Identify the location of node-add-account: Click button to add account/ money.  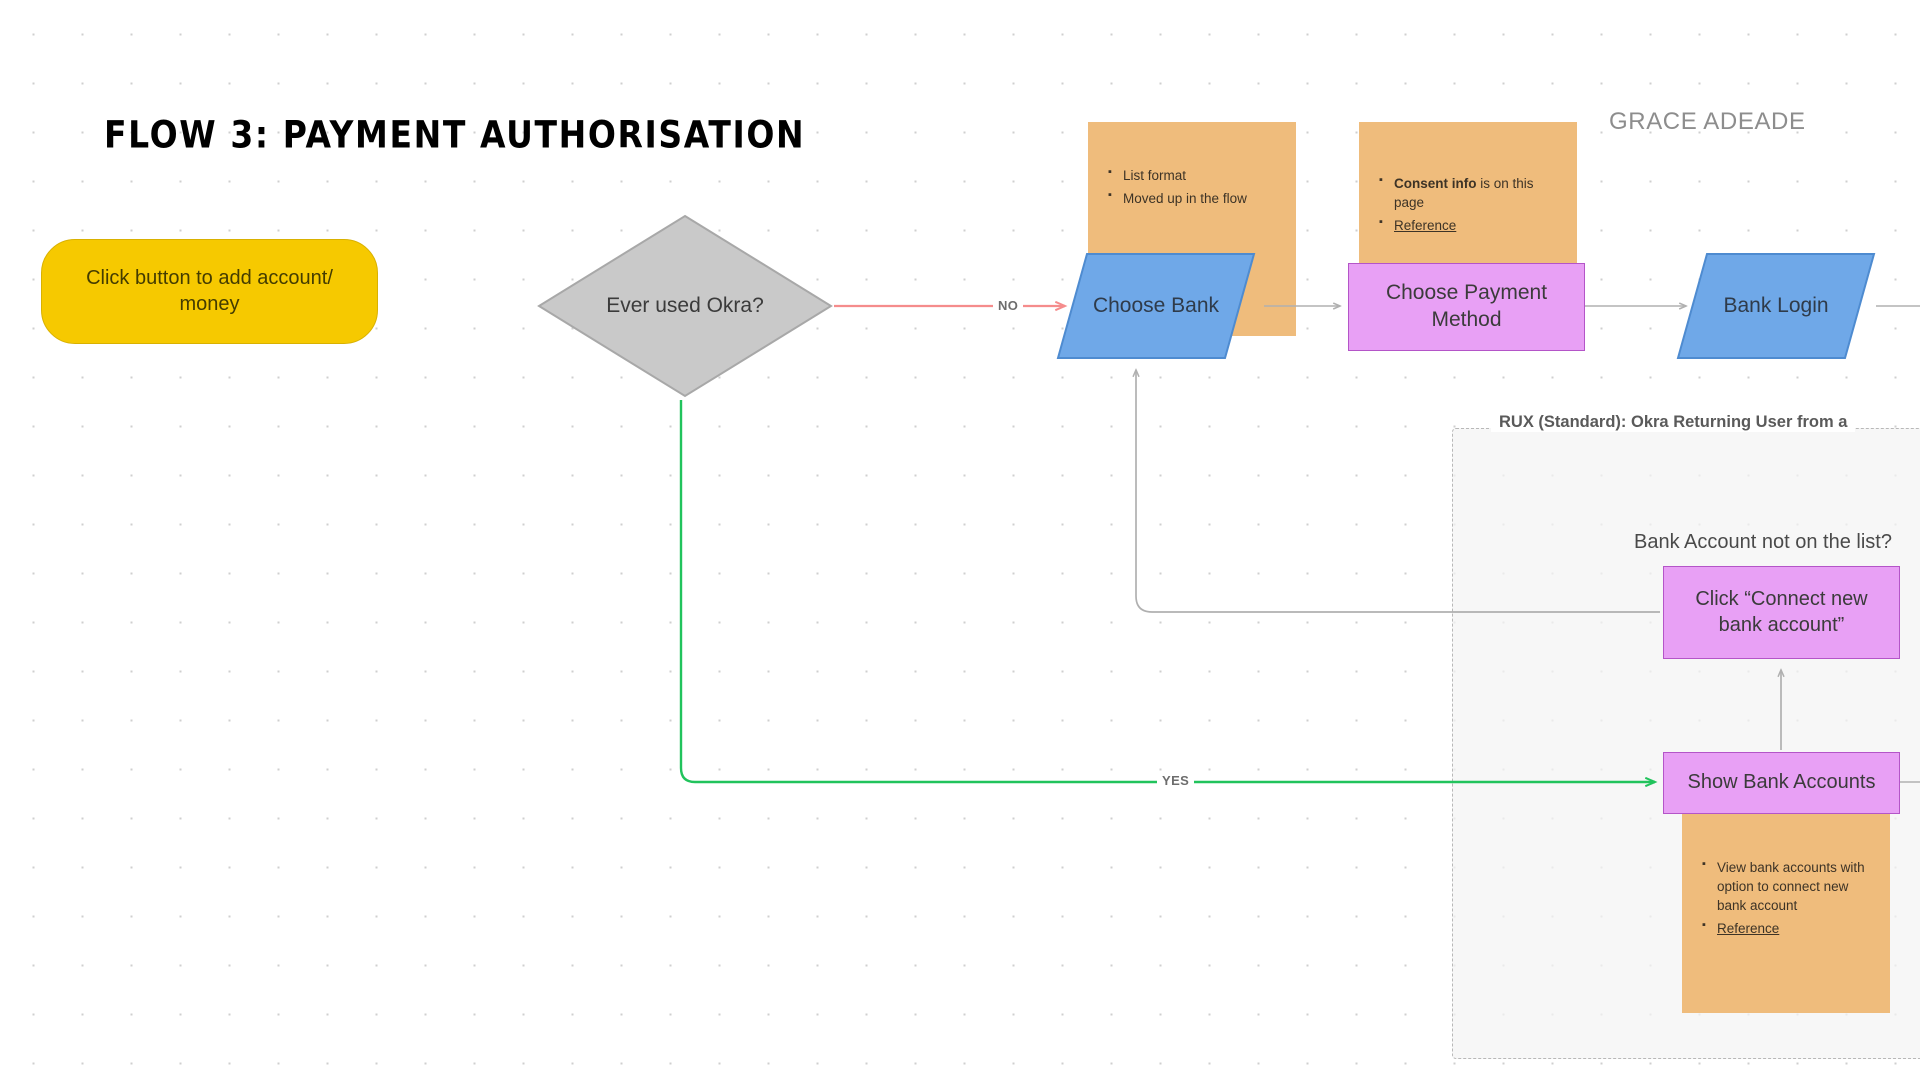
(209, 291).